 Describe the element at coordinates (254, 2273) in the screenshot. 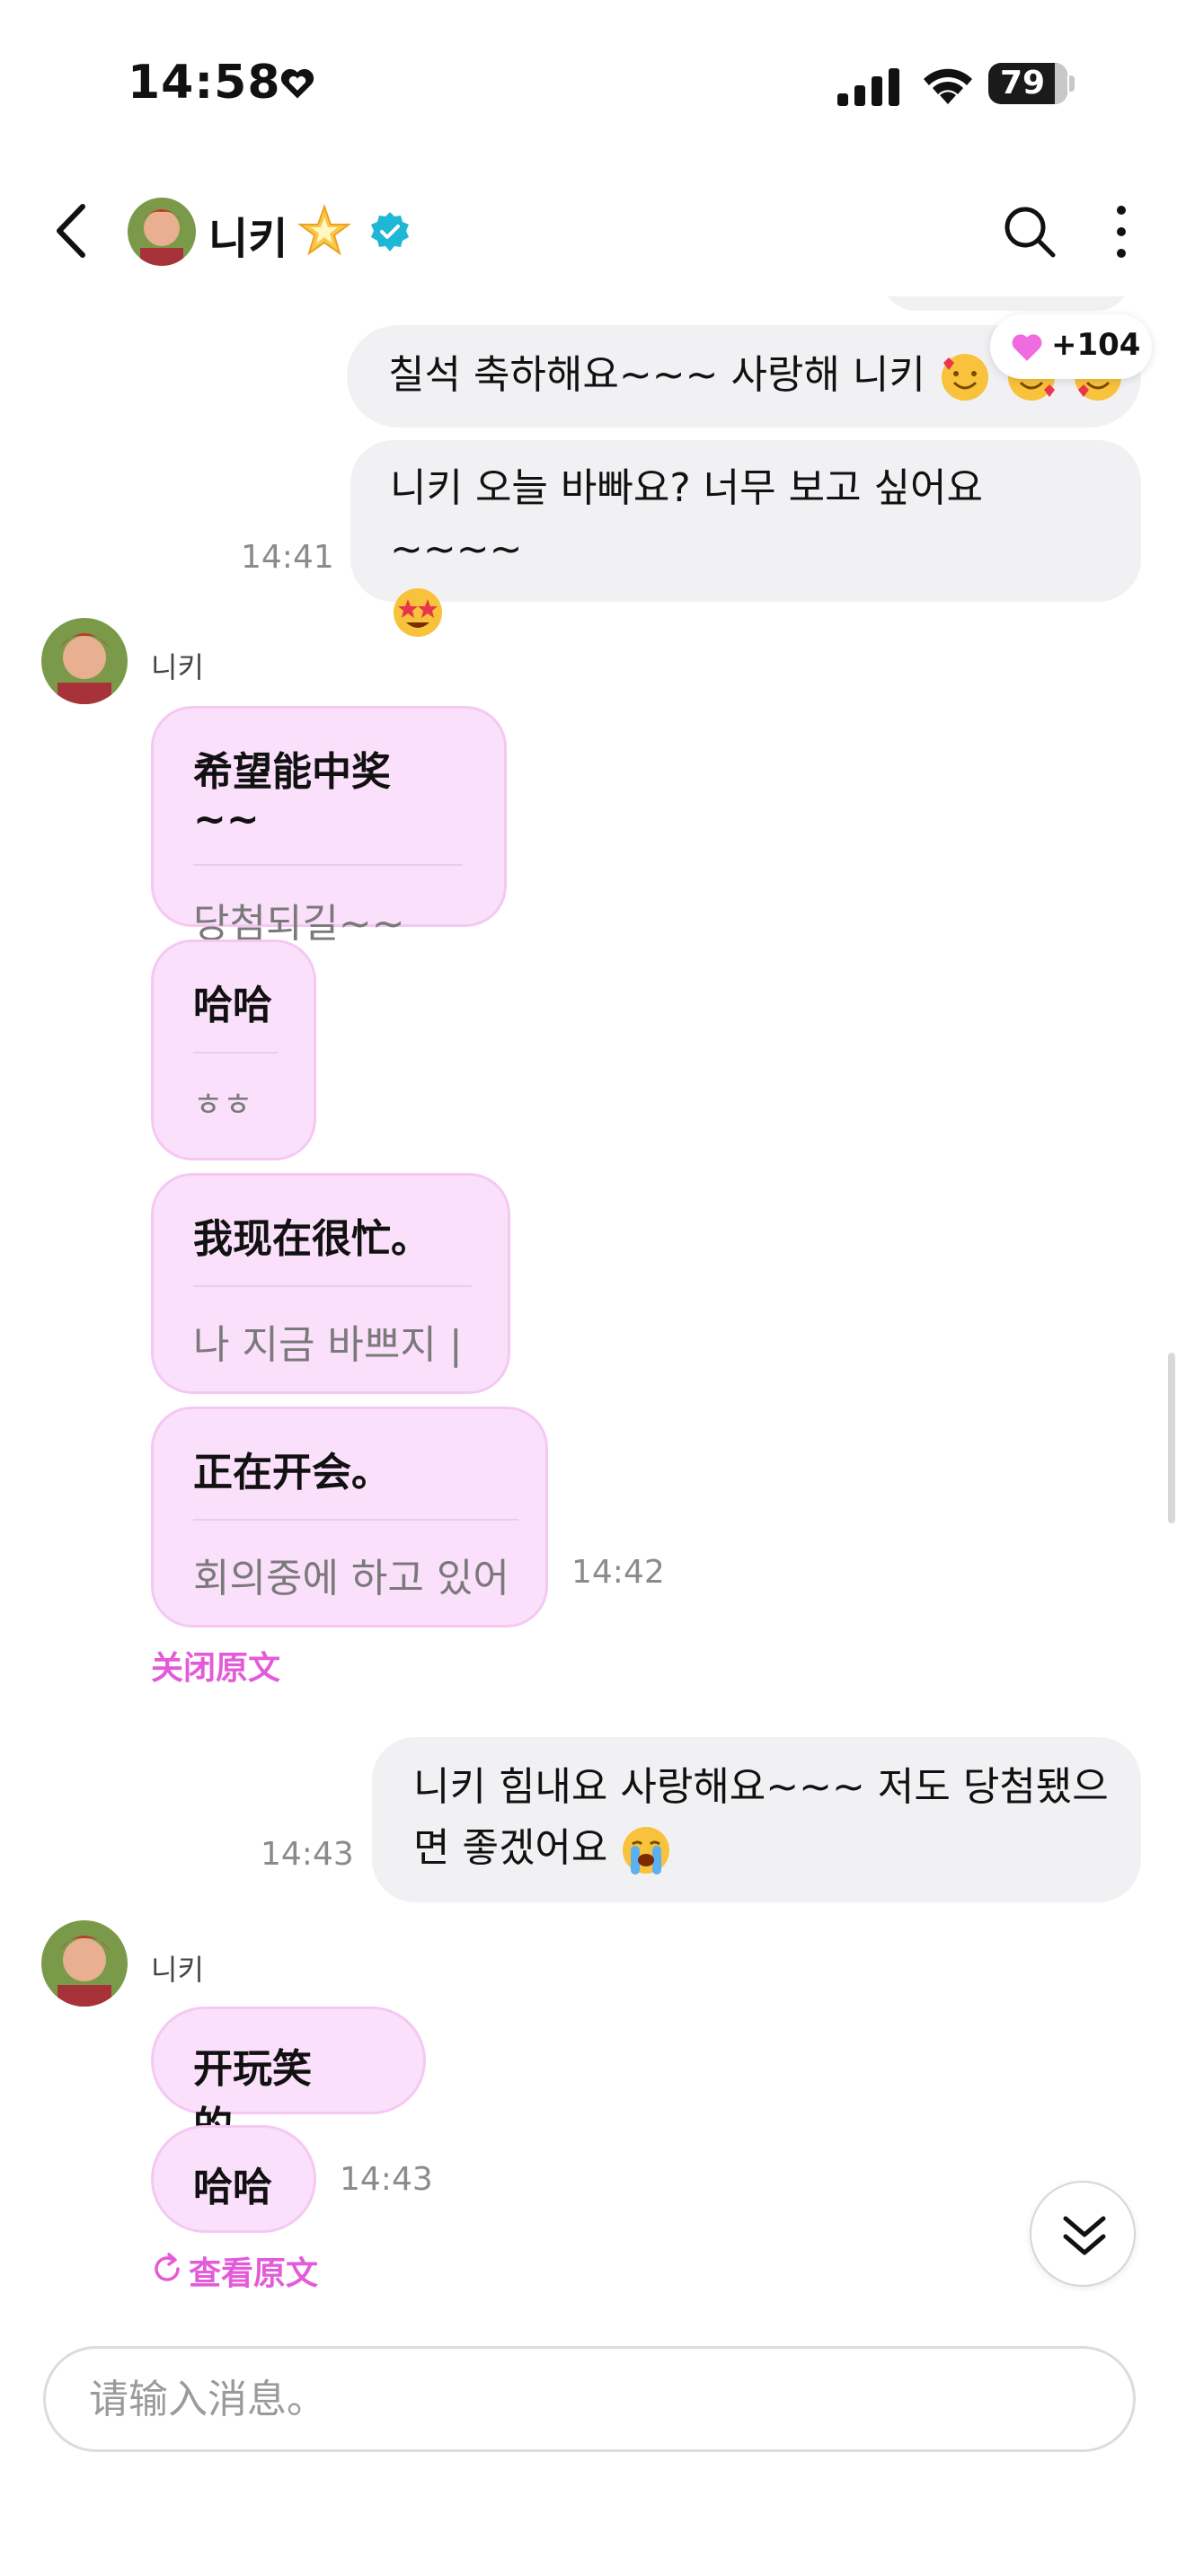

I see `view-original-label: 查看原文` at that location.